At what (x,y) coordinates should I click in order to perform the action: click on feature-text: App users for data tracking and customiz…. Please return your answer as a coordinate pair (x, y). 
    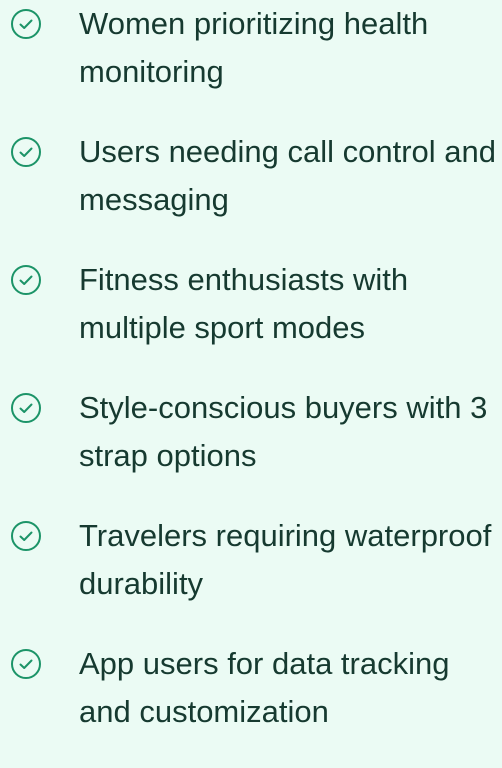
    Looking at the image, I should click on (264, 687).